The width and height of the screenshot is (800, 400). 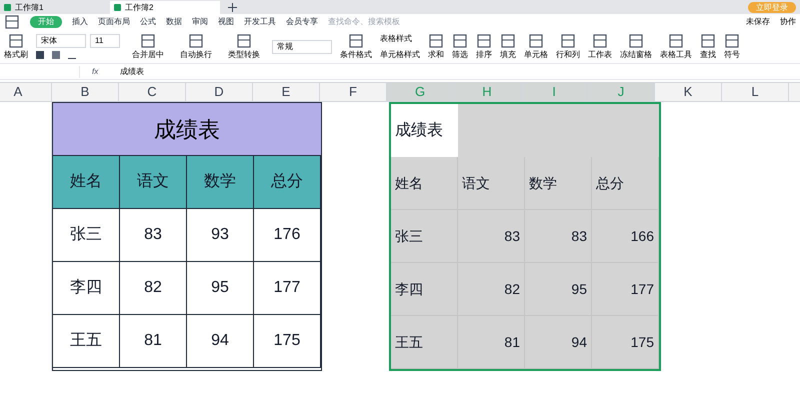 I want to click on ribbon-button: 工作表, so click(x=600, y=46).